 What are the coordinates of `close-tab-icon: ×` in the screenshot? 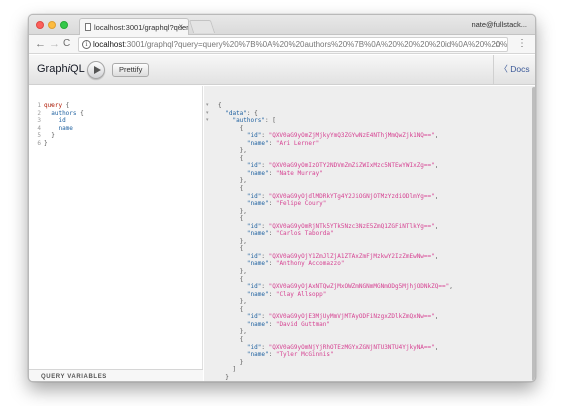 It's located at (180, 26).